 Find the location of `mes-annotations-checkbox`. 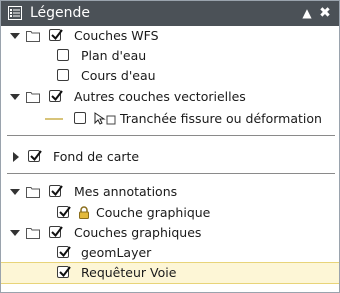

mes-annotations-checkbox is located at coordinates (56, 191).